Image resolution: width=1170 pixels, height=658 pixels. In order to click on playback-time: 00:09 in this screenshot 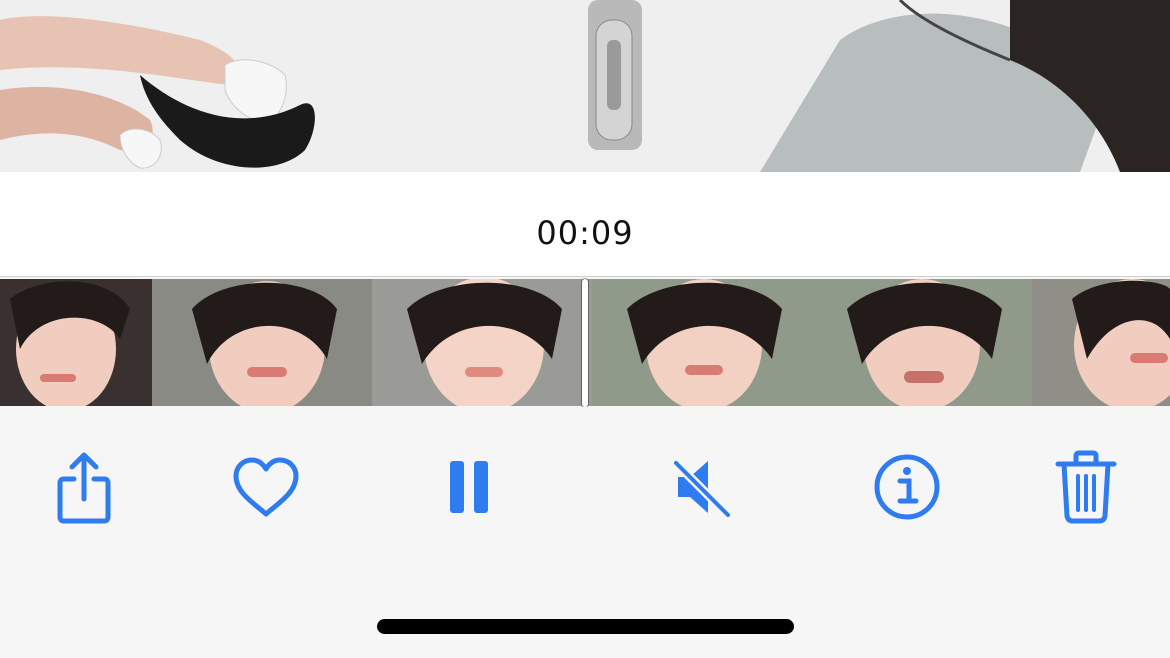, I will do `click(585, 233)`.